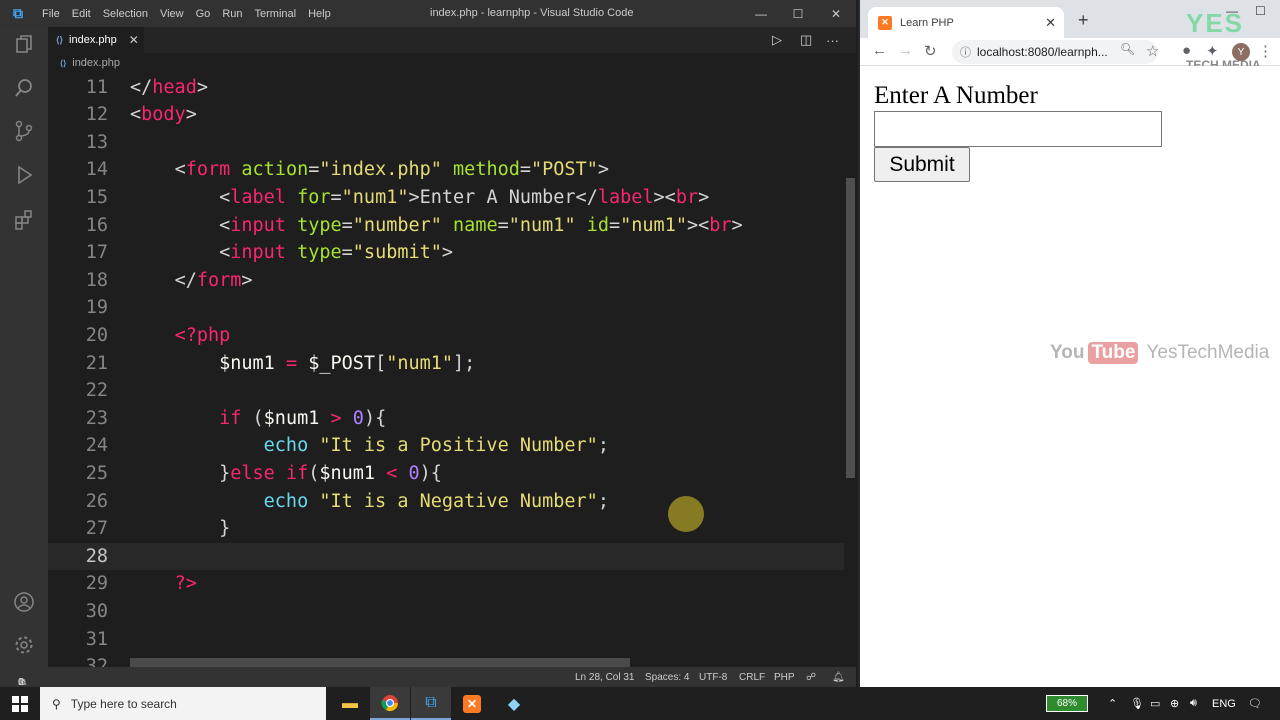 The width and height of the screenshot is (1280, 720). I want to click on menu-edit: Edit, so click(81, 14).